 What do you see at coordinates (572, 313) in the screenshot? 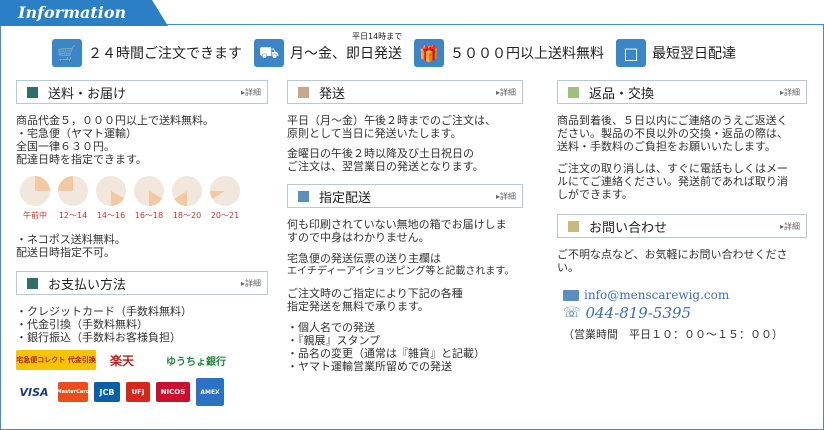
I see `phone-icon: ☏` at bounding box center [572, 313].